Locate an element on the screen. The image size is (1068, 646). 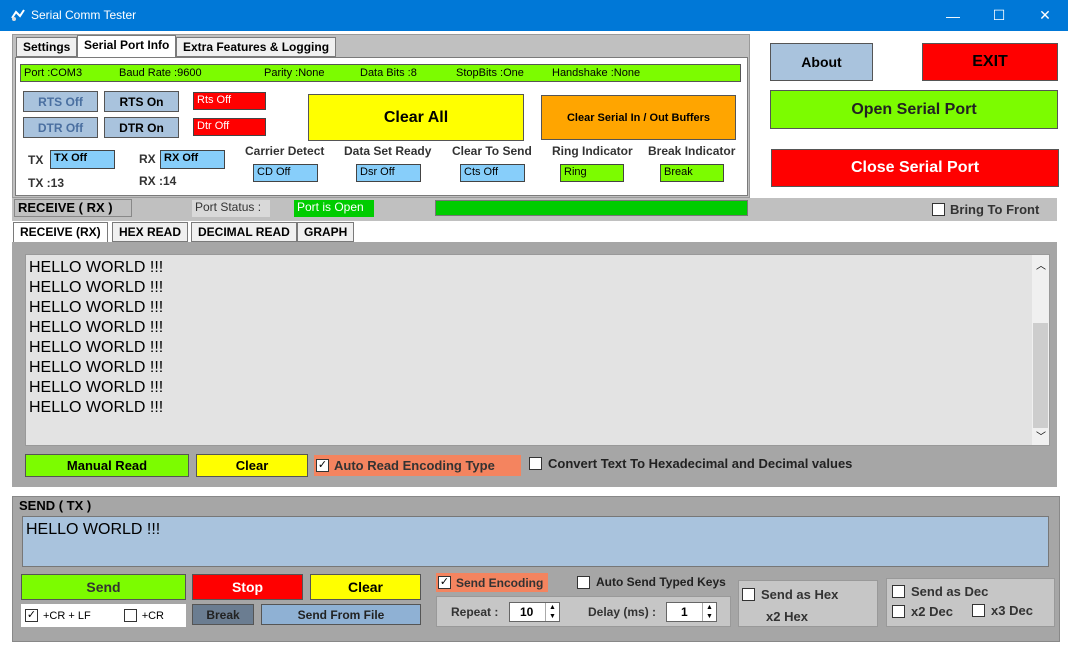
break-label: Break Indicator is located at coordinates (692, 151).